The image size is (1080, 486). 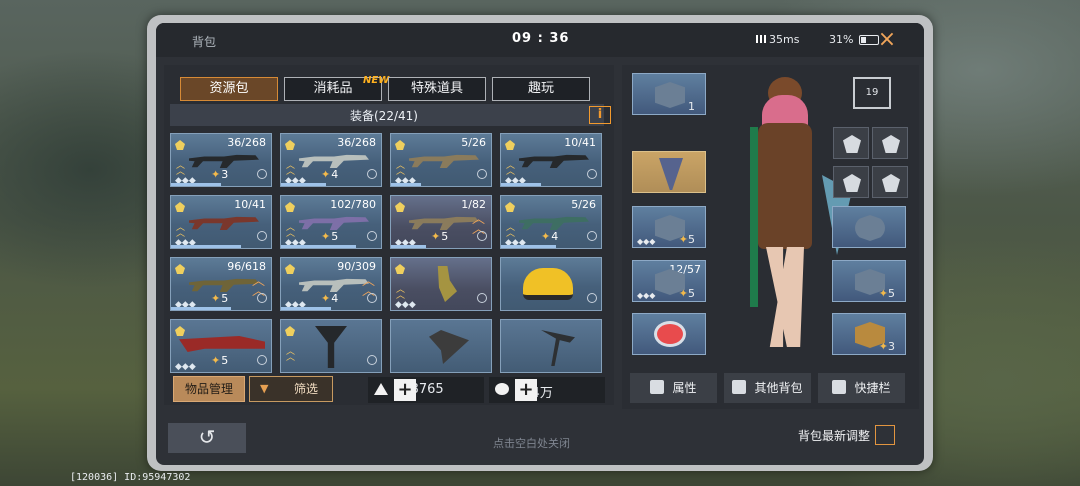 What do you see at coordinates (869, 227) in the screenshot?
I see `equipment-slot-ring` at bounding box center [869, 227].